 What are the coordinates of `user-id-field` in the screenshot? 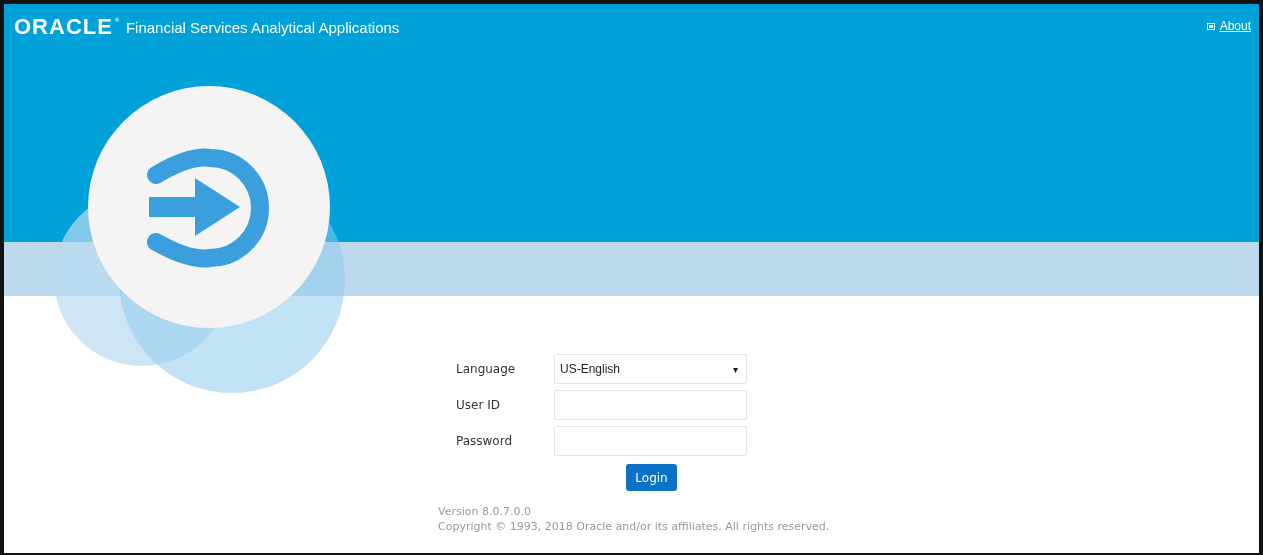 It's located at (650, 405).